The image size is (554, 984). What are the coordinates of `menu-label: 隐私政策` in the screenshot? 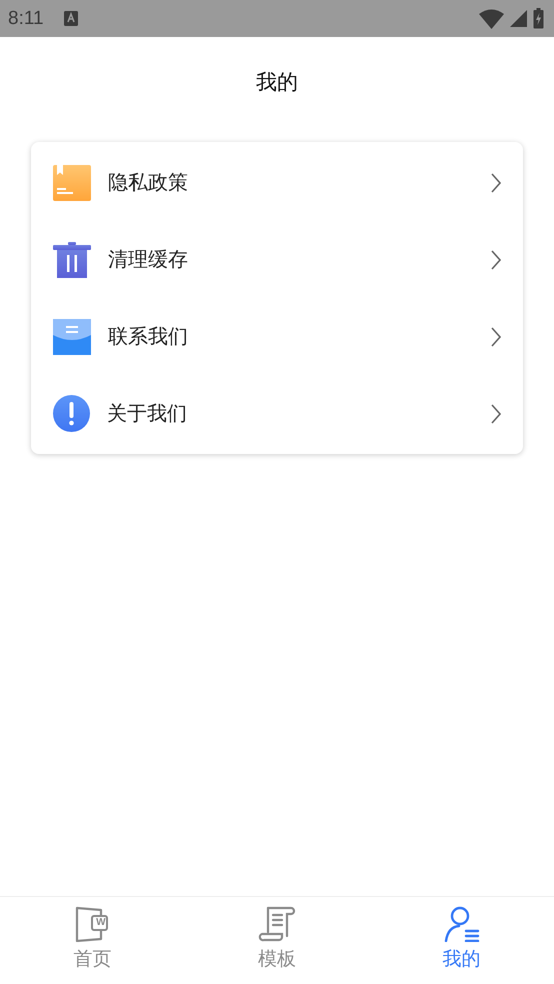 It's located at (148, 182).